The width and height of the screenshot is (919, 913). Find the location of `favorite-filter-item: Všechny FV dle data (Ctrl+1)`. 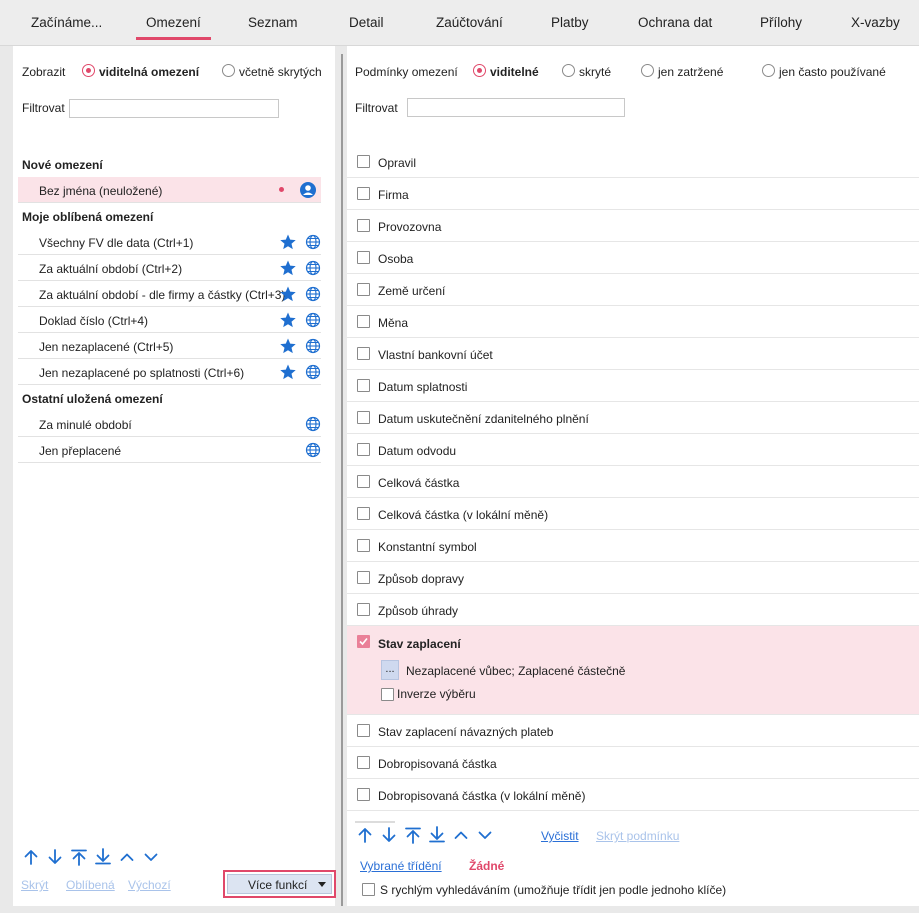

favorite-filter-item: Všechny FV dle data (Ctrl+1) is located at coordinates (169, 242).